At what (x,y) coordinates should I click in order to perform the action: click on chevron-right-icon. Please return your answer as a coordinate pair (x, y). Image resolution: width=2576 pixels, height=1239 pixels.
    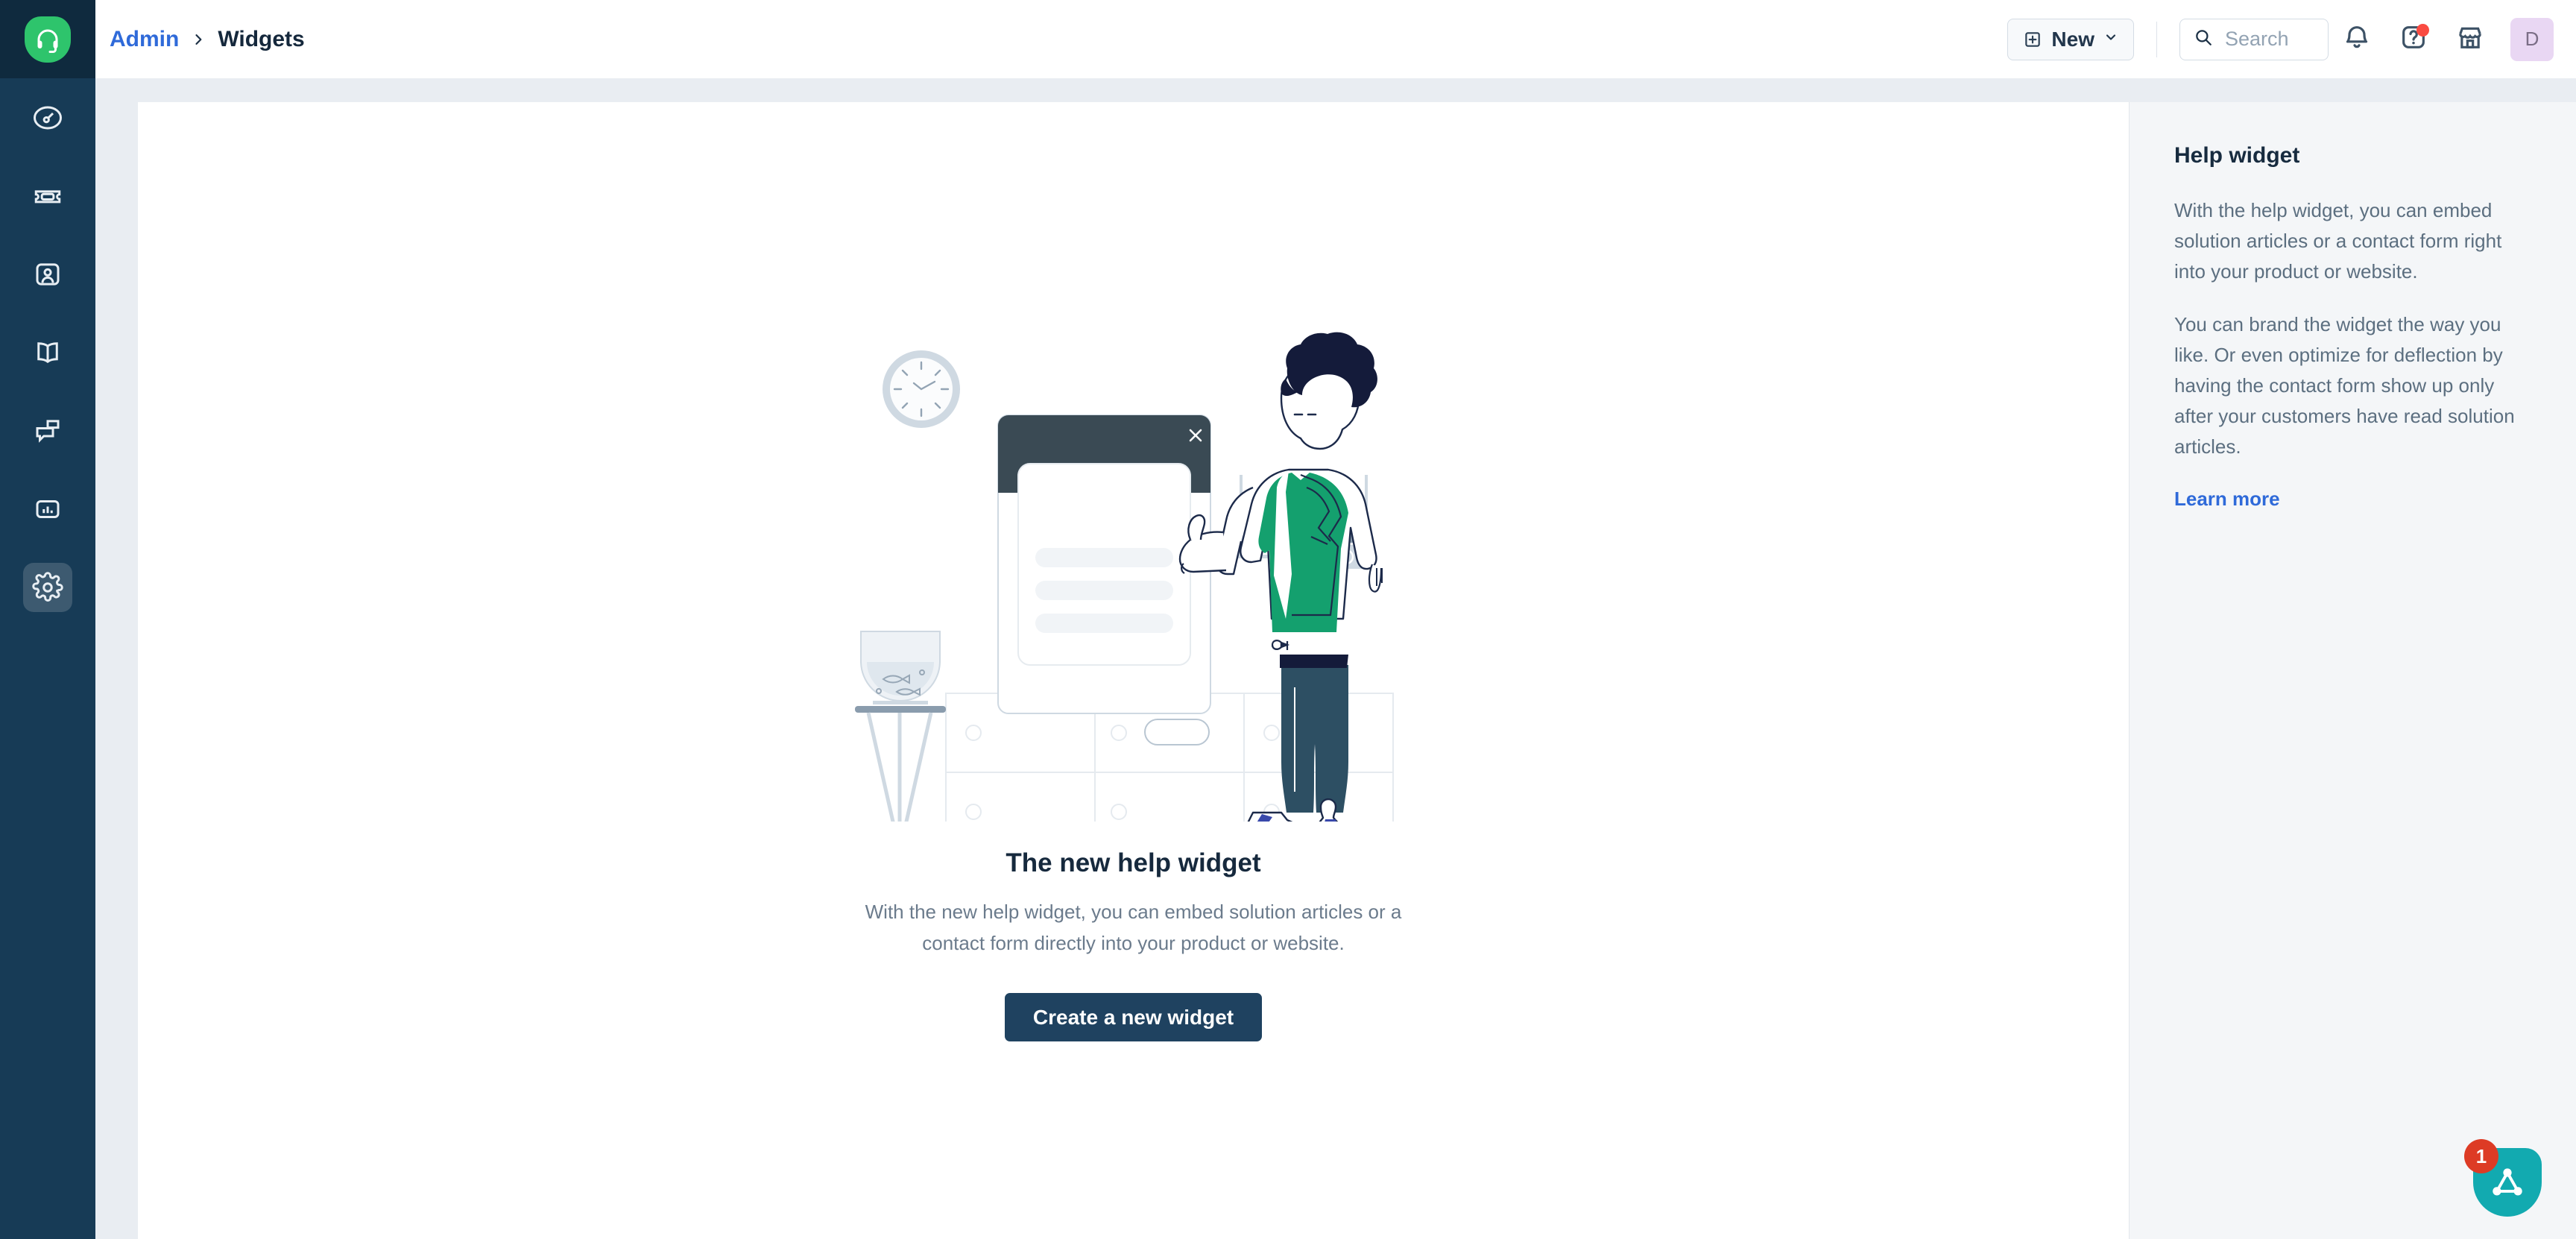
    Looking at the image, I should click on (198, 39).